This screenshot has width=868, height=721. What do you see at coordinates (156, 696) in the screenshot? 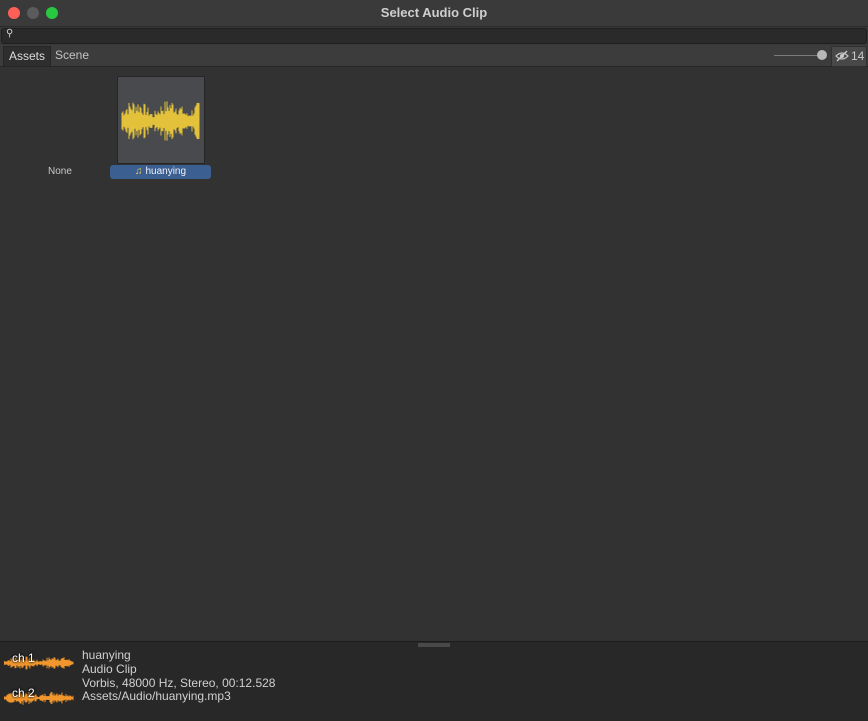
I see `clip-path: Assets/Audio/huanying.mp3` at bounding box center [156, 696].